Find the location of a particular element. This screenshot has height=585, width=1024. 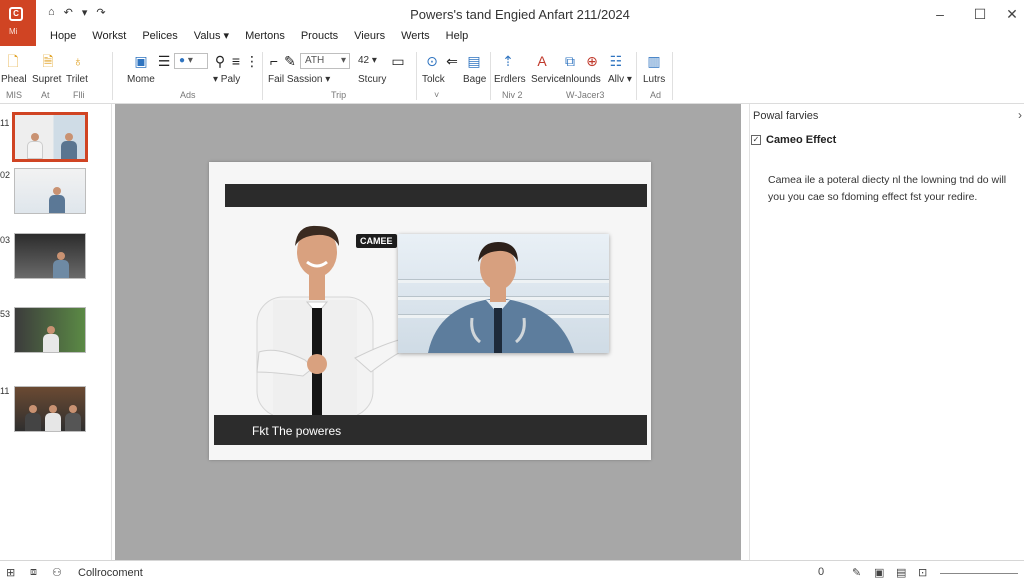

home-icon: ⌂ is located at coordinates (51, 12).